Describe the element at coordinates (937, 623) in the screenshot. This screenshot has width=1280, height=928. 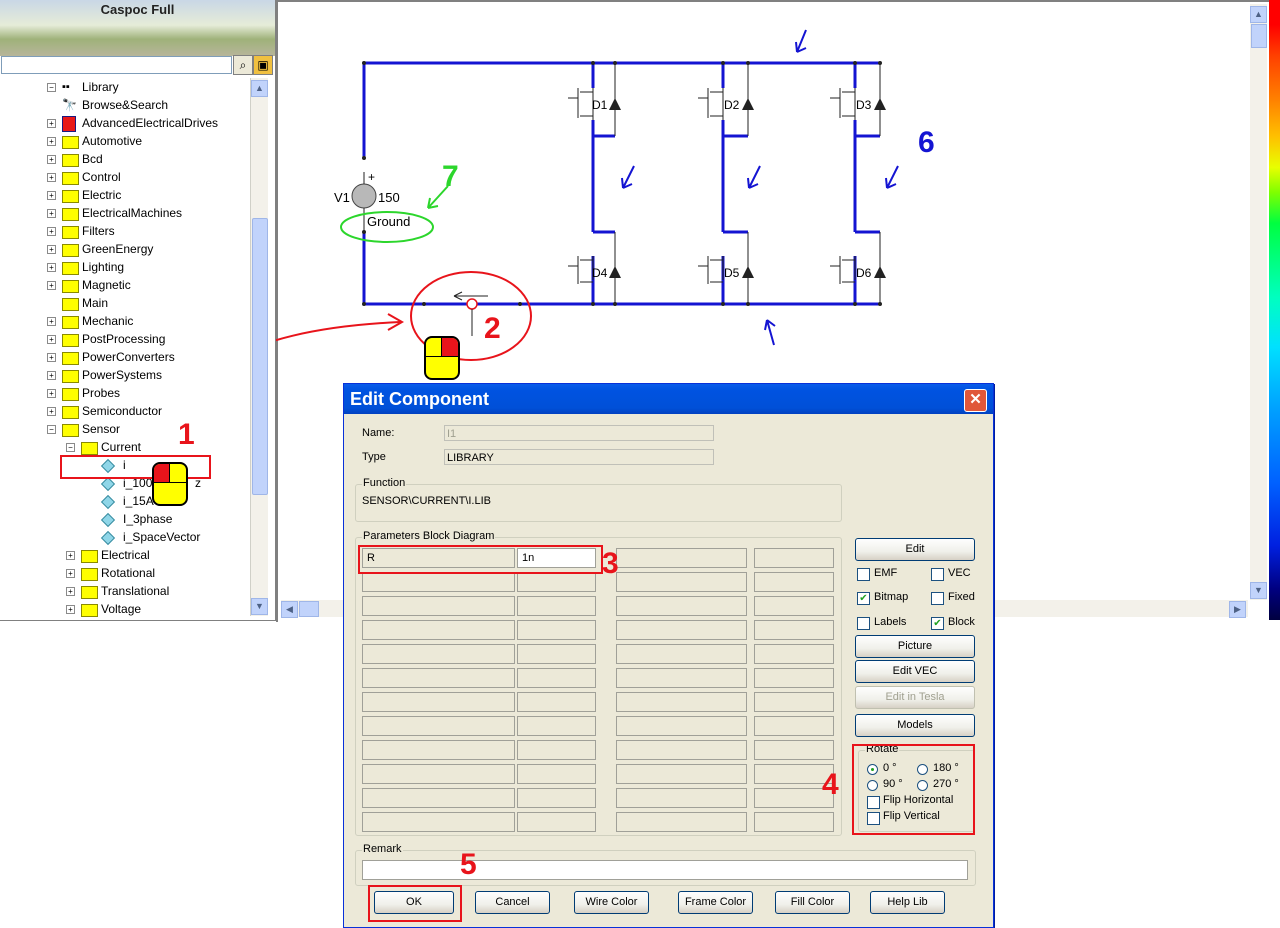
I see `block-checkbox: ✔` at that location.